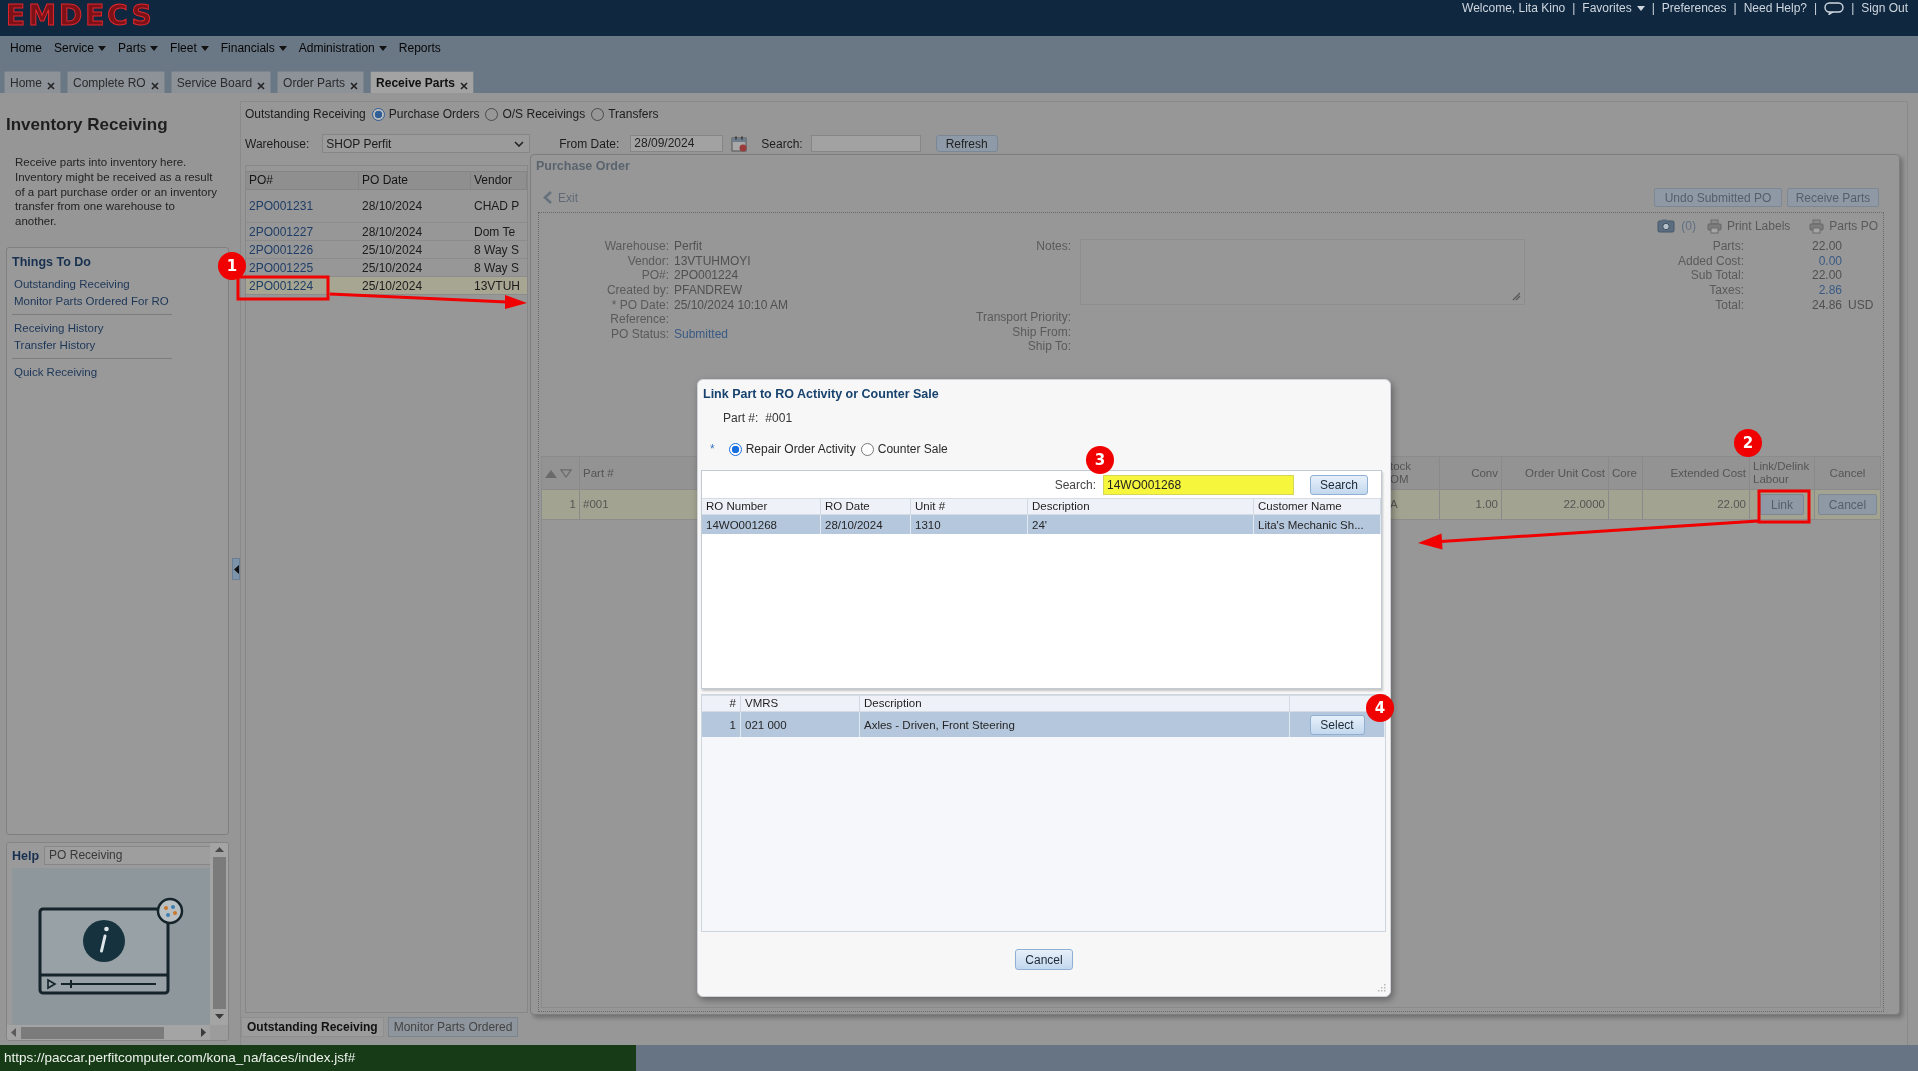  Describe the element at coordinates (969, 506) in the screenshot. I see `column-header: Unit #` at that location.